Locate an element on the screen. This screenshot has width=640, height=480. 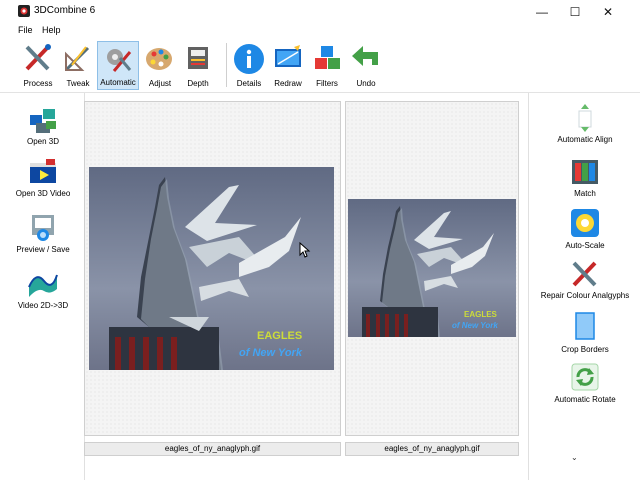
automatic-icon is located at coordinates (119, 60).